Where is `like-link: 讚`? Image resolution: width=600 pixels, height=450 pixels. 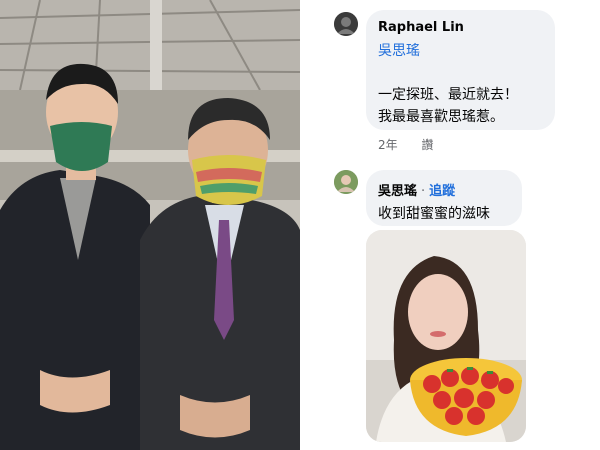
like-link: 讚 is located at coordinates (427, 145).